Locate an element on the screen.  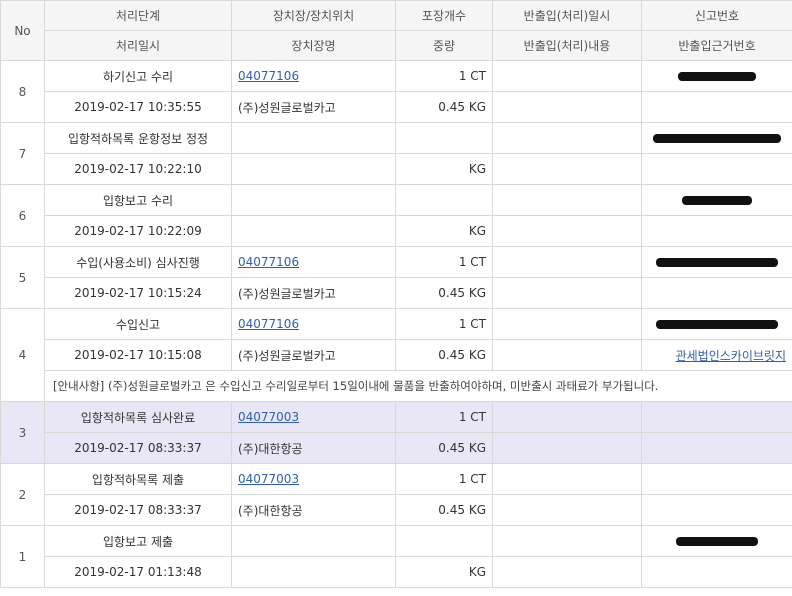
table-row: 2019-02-17 10:15:24 (주)성원글로벌카고 0.45 KG is located at coordinates (396, 293).